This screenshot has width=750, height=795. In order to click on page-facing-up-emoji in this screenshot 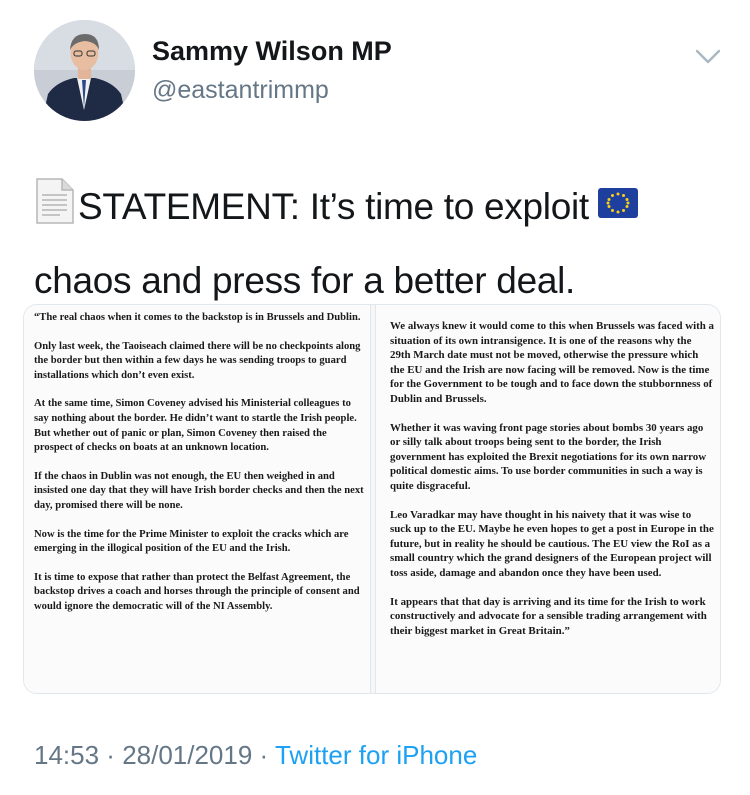, I will do `click(55, 200)`.